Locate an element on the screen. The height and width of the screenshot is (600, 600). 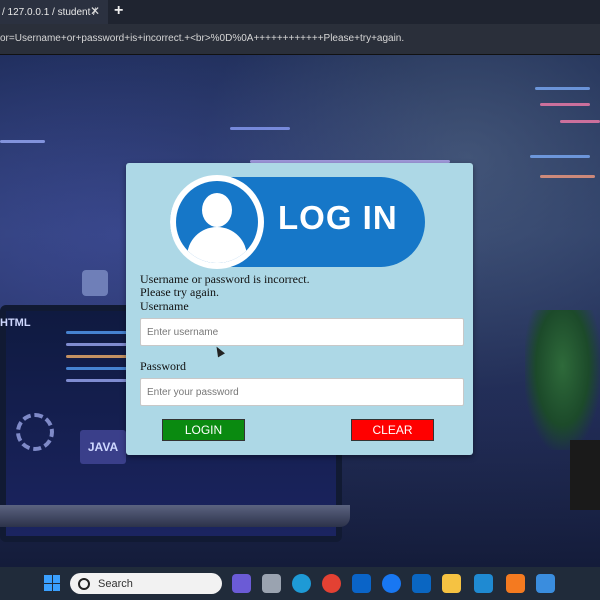
tab-title: / 127.0.0.1 / student / is located at coordinates (49, 12).